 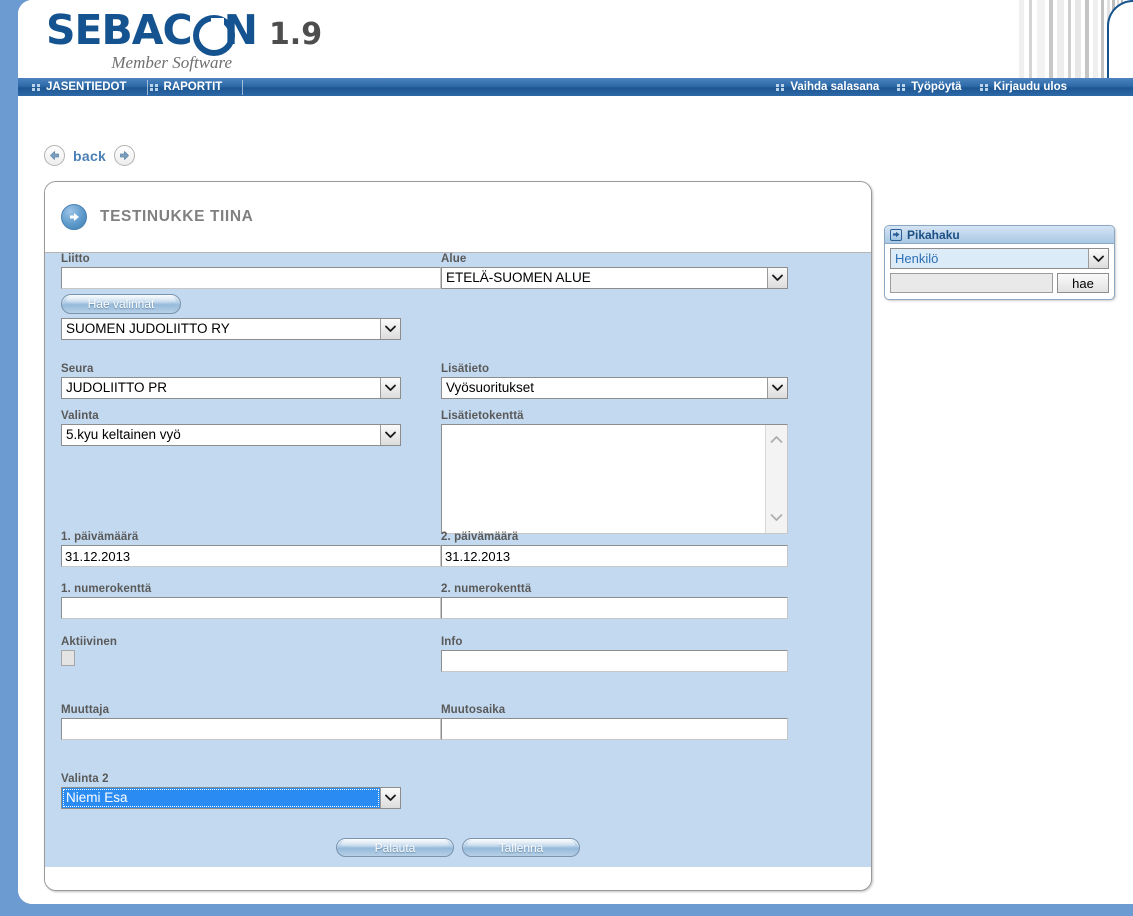 I want to click on nav-item-raportit-label: RAPORTIT, so click(x=193, y=87).